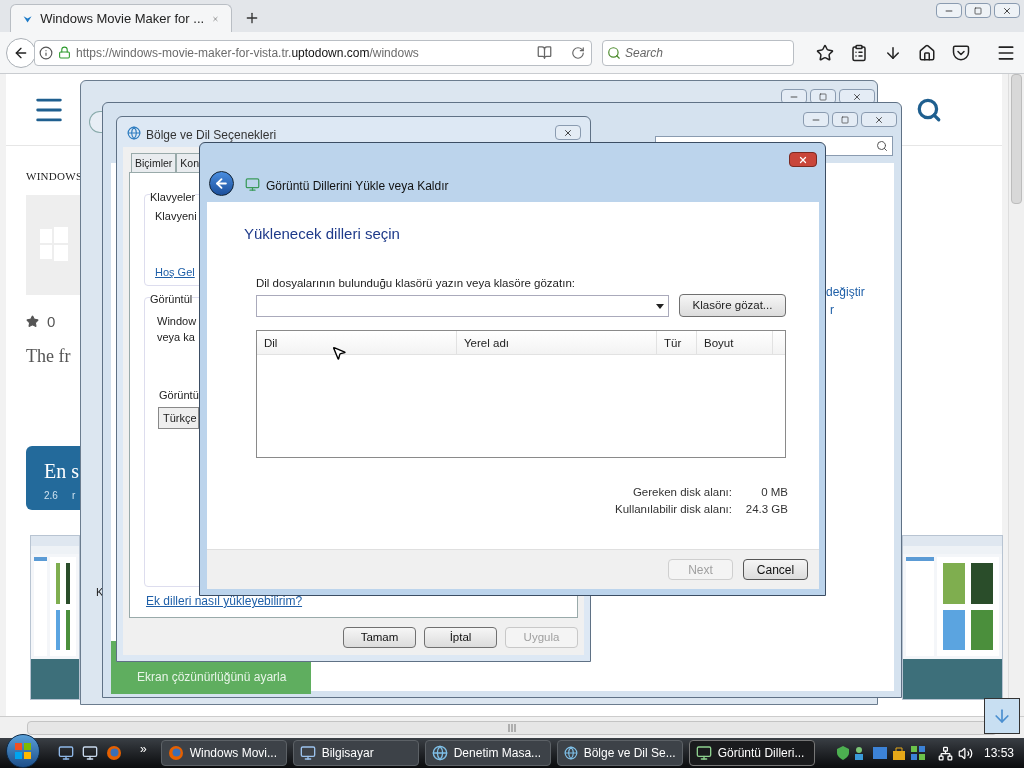  Describe the element at coordinates (247, 53) in the screenshot. I see `url-text: https://windows-movie-maker-for-vista.tr.uptodown.com/windows` at that location.